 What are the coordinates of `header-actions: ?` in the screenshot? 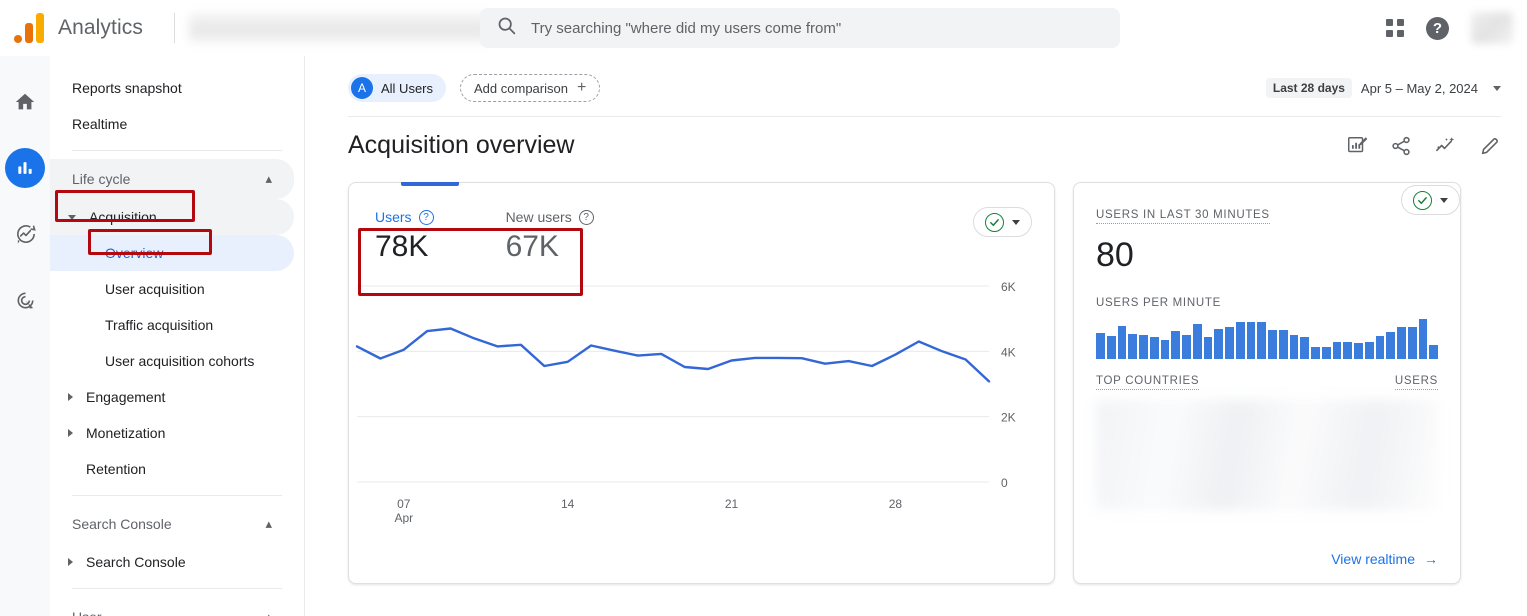 It's located at (1449, 28).